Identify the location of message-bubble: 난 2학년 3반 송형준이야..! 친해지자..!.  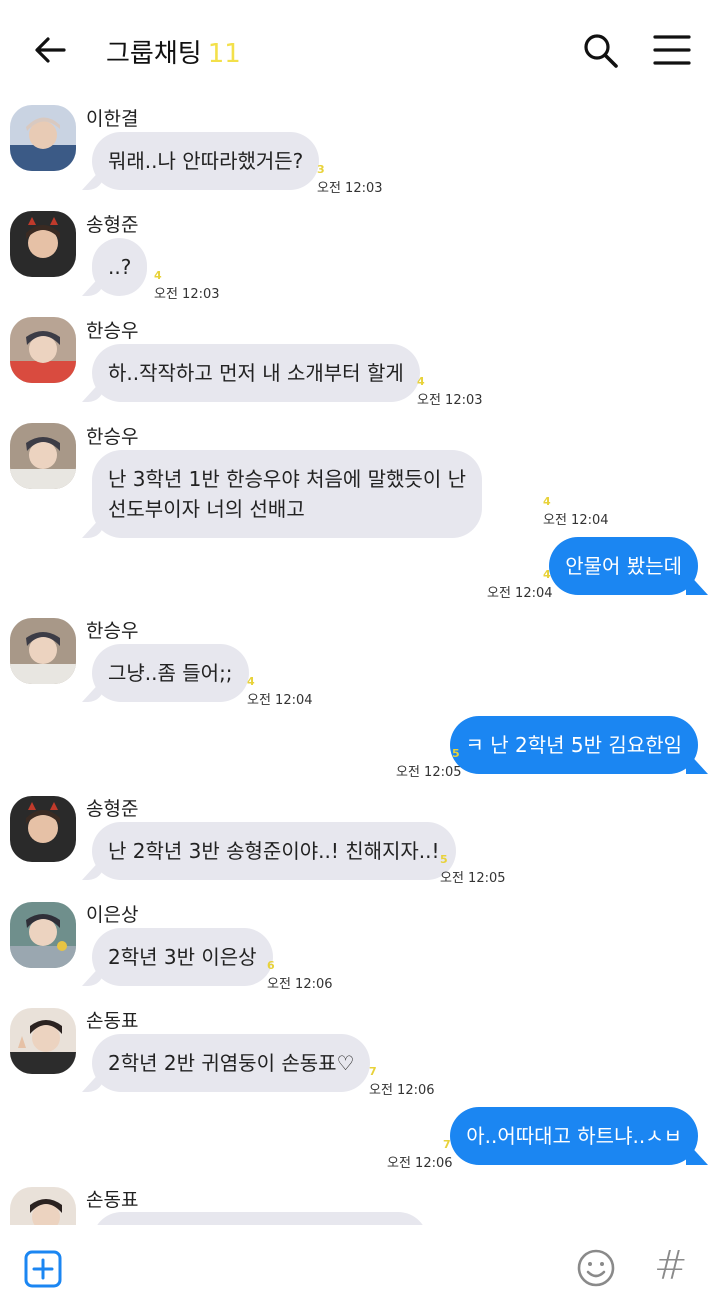
(274, 851).